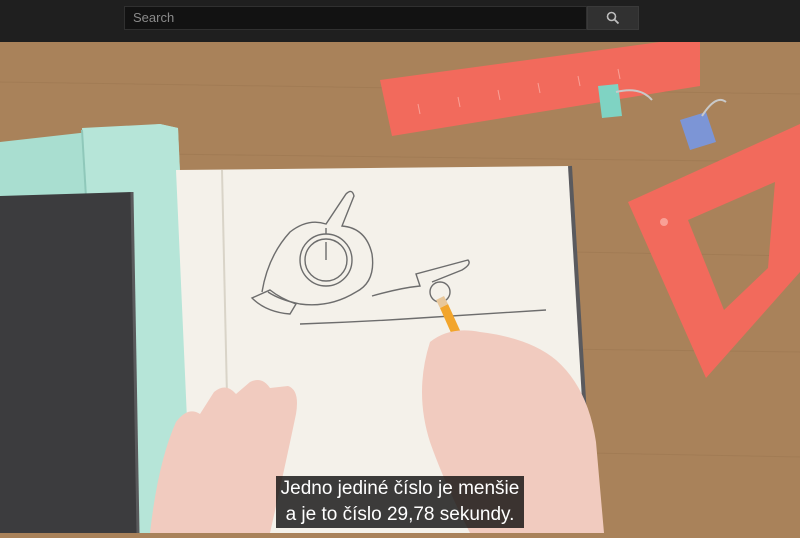 This screenshot has height=538, width=800. Describe the element at coordinates (355, 18) in the screenshot. I see `search-input: Search` at that location.